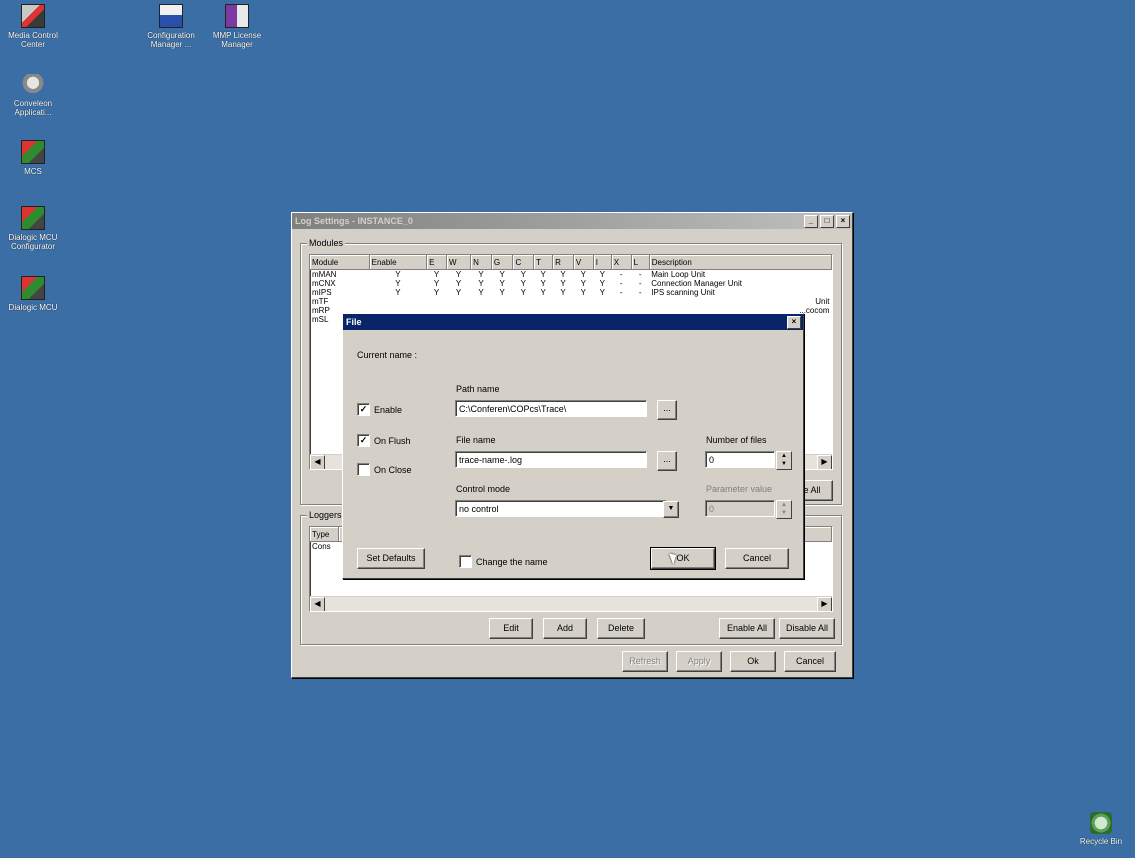 Image resolution: width=1135 pixels, height=858 pixels. What do you see at coordinates (551, 459) in the screenshot?
I see `file-name-field: trace-name-.log` at bounding box center [551, 459].